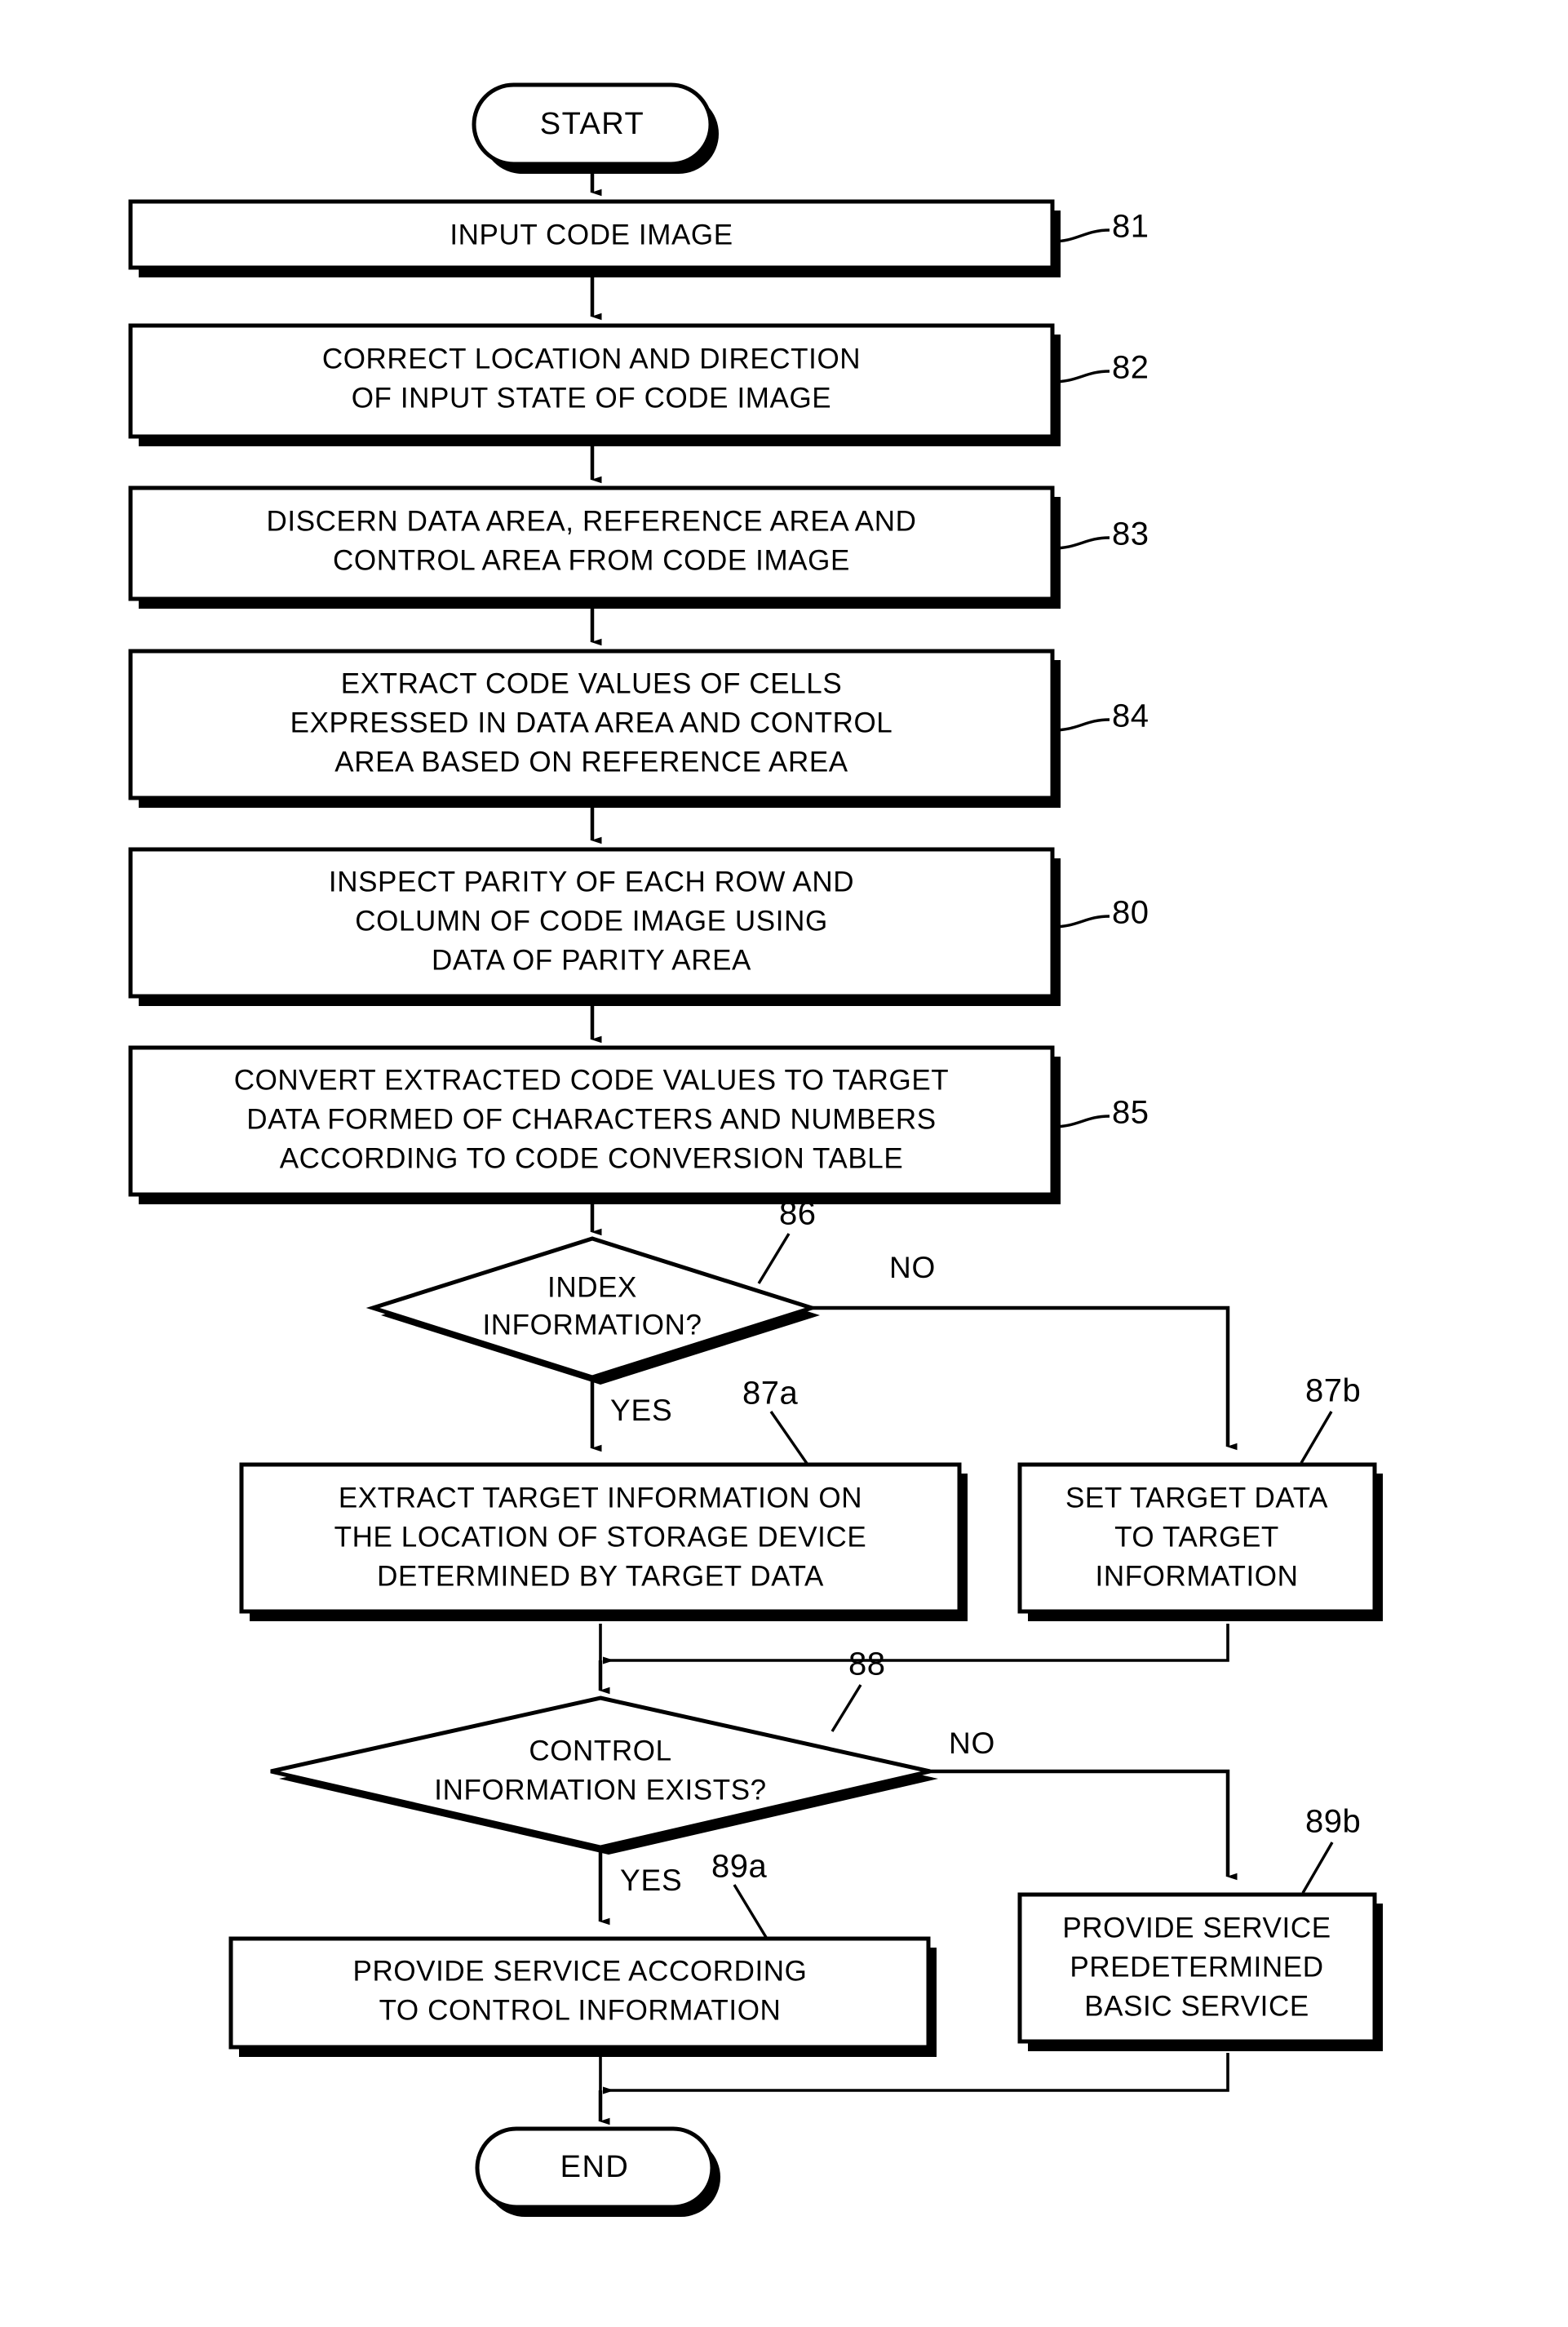 The height and width of the screenshot is (2327, 1568). Describe the element at coordinates (1197, 1576) in the screenshot. I see `node-87b-line-2: INFORMATION` at that location.